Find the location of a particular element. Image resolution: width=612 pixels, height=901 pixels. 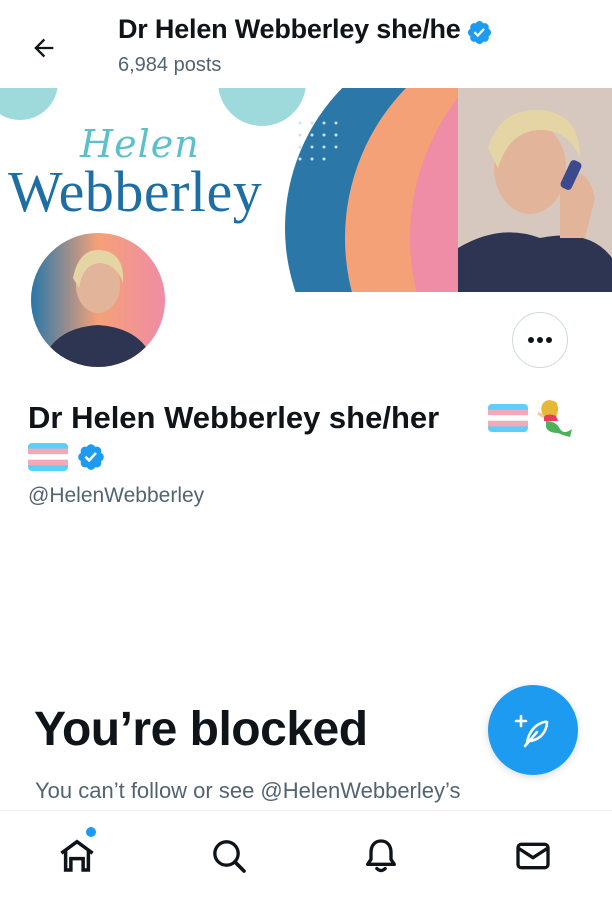

name-emoji-group is located at coordinates (531, 418).